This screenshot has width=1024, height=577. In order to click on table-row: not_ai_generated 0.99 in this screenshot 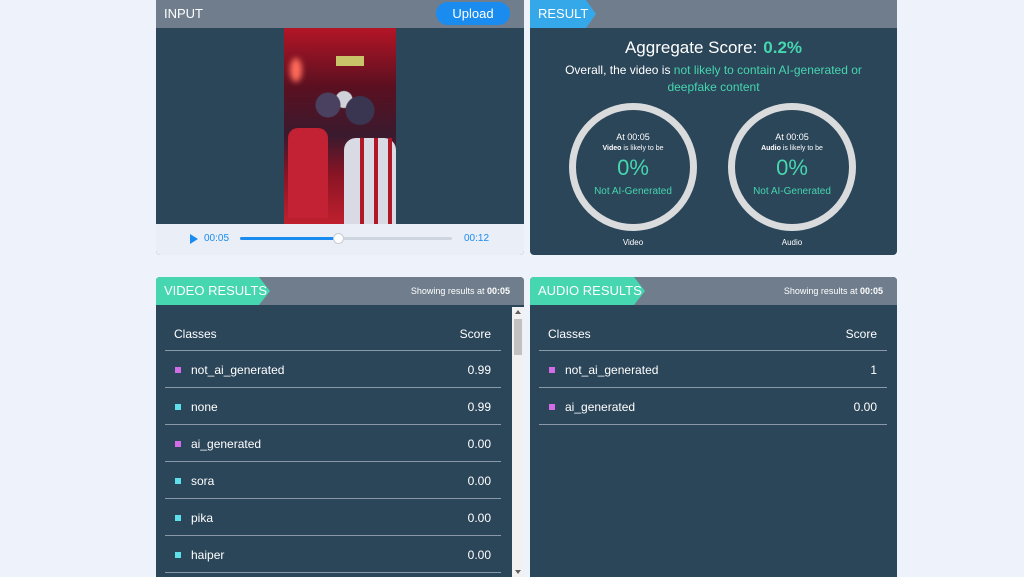, I will do `click(333, 369)`.